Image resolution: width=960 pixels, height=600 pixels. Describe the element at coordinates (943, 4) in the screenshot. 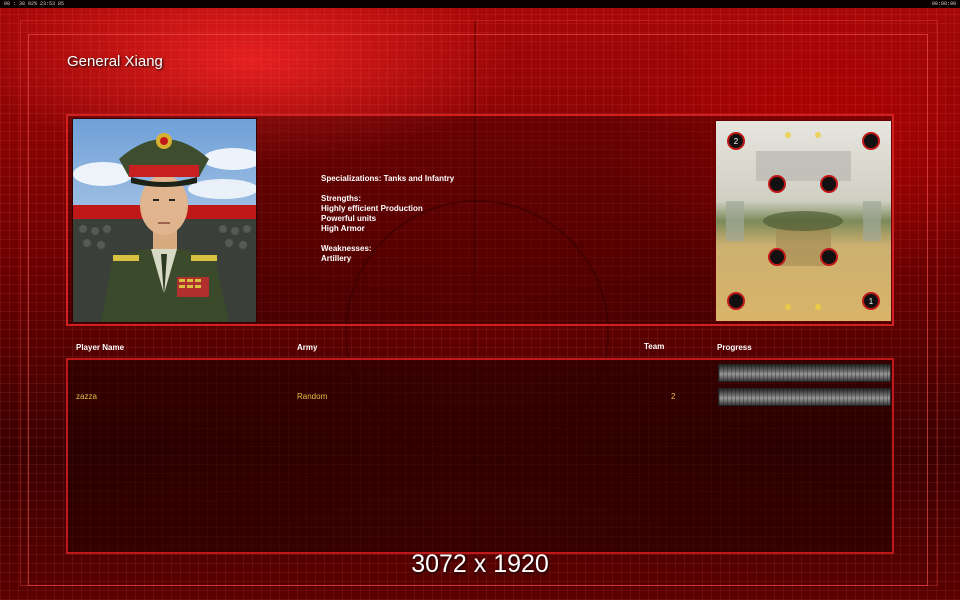

I see `system-bar-clock: 00:00:00` at that location.